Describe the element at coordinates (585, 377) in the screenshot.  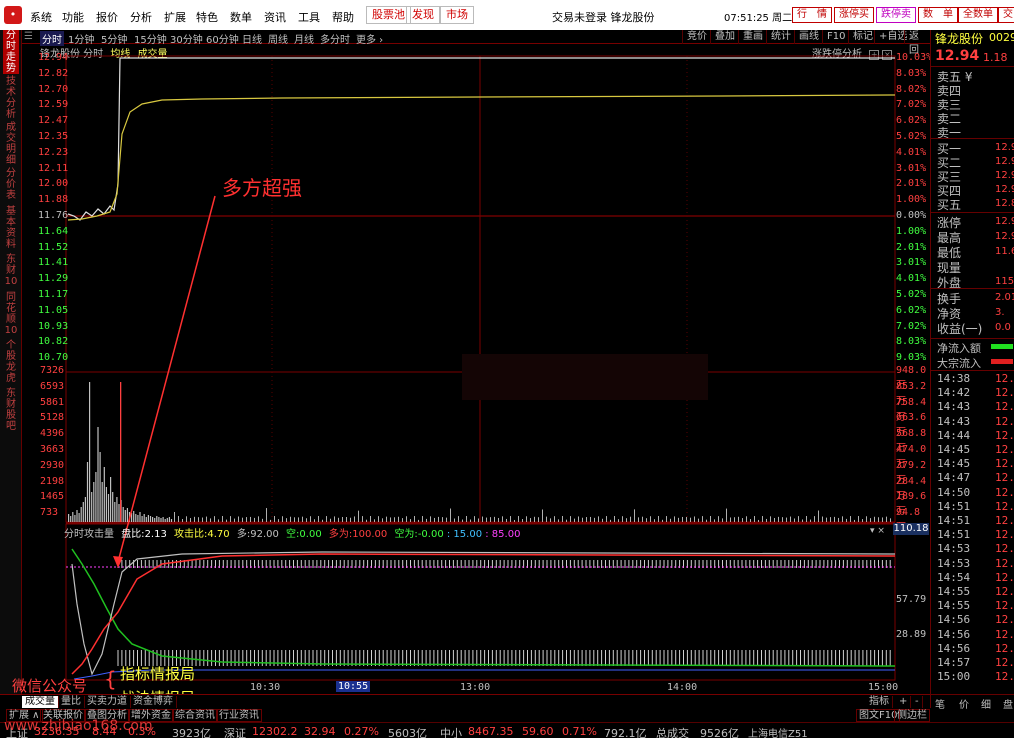
I see `tooltip-box` at that location.